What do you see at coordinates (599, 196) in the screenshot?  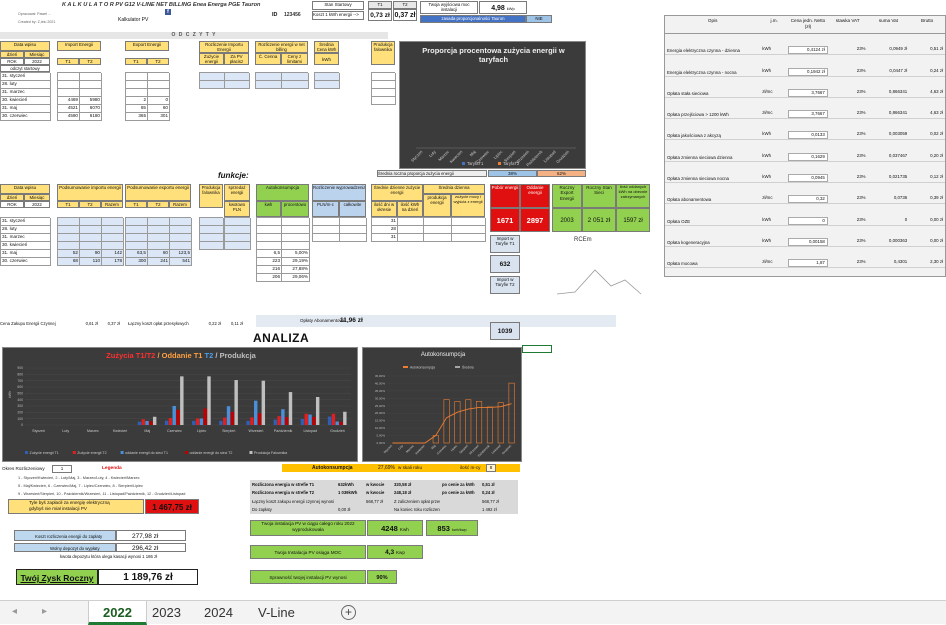 I see `kpi-stan-label: Roczny Stan Sieci` at bounding box center [599, 196].